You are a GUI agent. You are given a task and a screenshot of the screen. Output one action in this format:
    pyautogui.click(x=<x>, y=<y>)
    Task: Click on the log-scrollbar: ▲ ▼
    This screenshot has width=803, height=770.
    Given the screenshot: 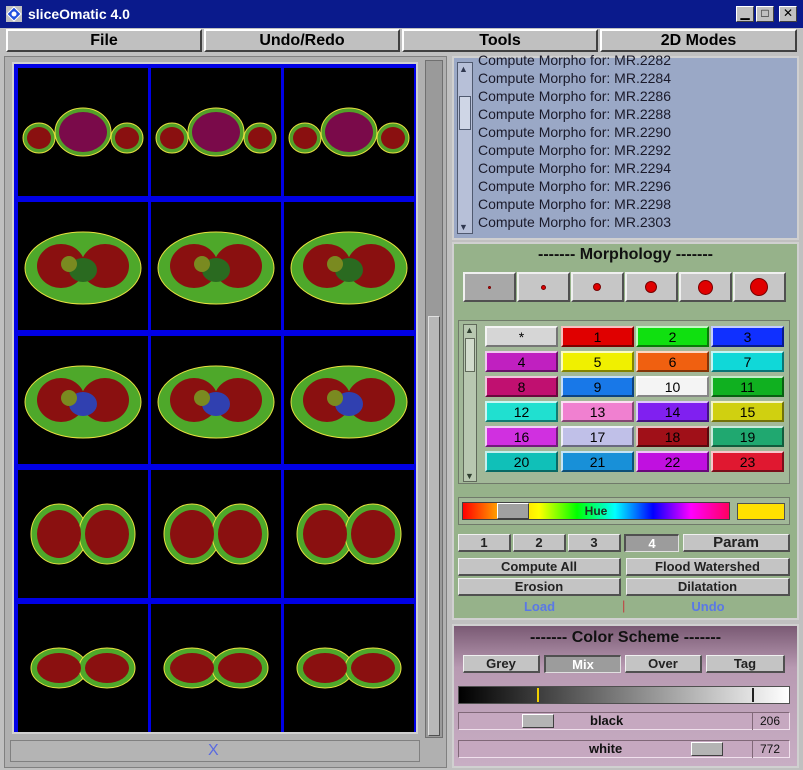 What is the action you would take?
    pyautogui.click(x=465, y=148)
    